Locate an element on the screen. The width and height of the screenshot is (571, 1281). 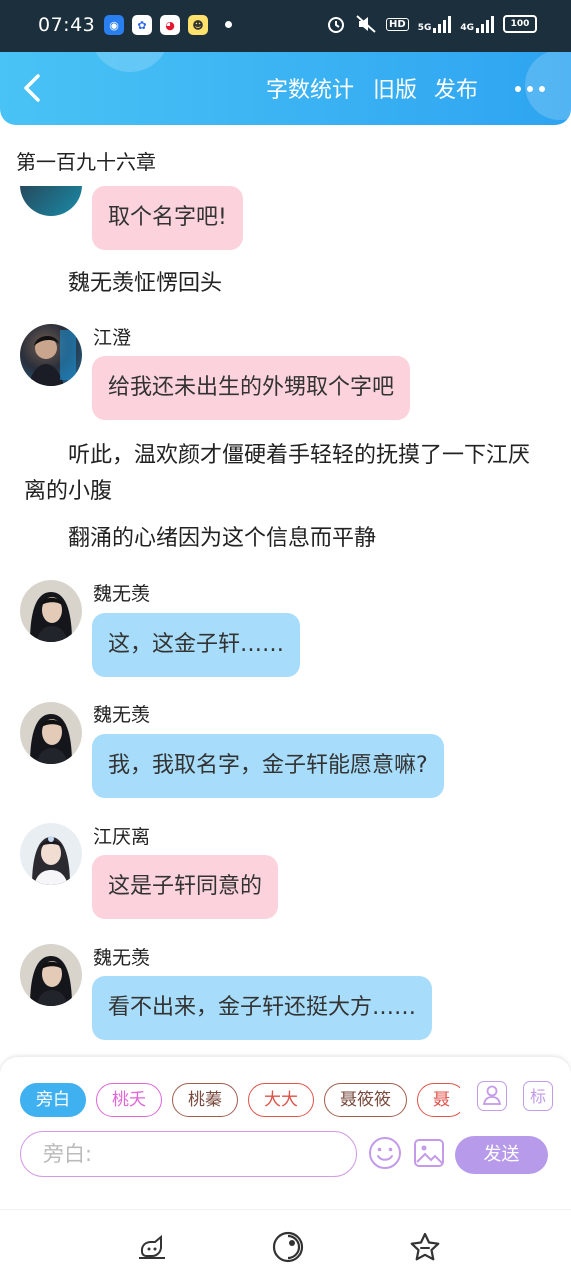
signal-4g-icon: 4G is located at coordinates (477, 24).